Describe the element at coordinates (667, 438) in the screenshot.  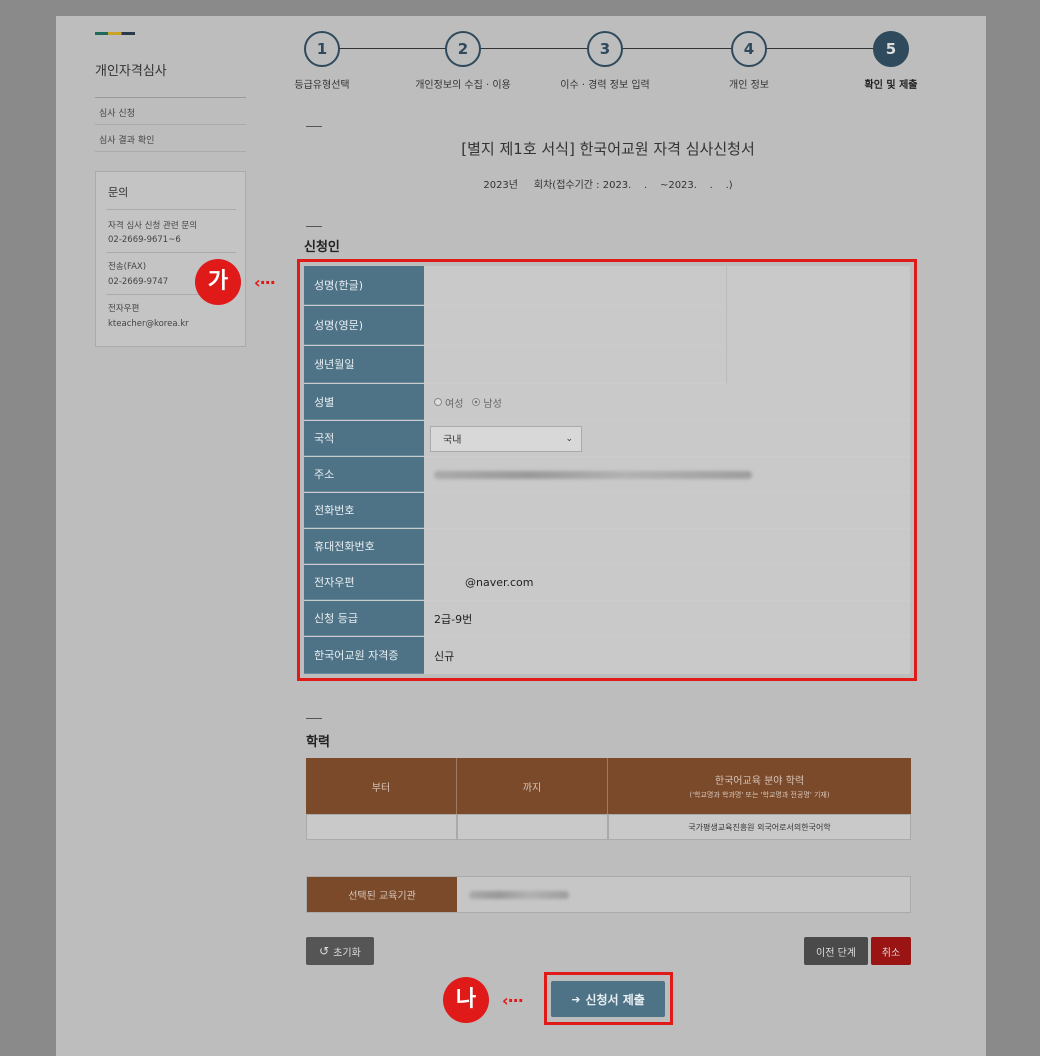
I see `nationality-cell: 국내 ⌄` at that location.